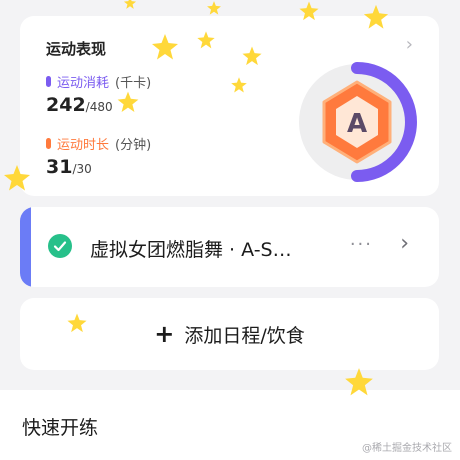 Image resolution: width=460 pixels, height=460 pixels. I want to click on duration-total: /30, so click(82, 169).